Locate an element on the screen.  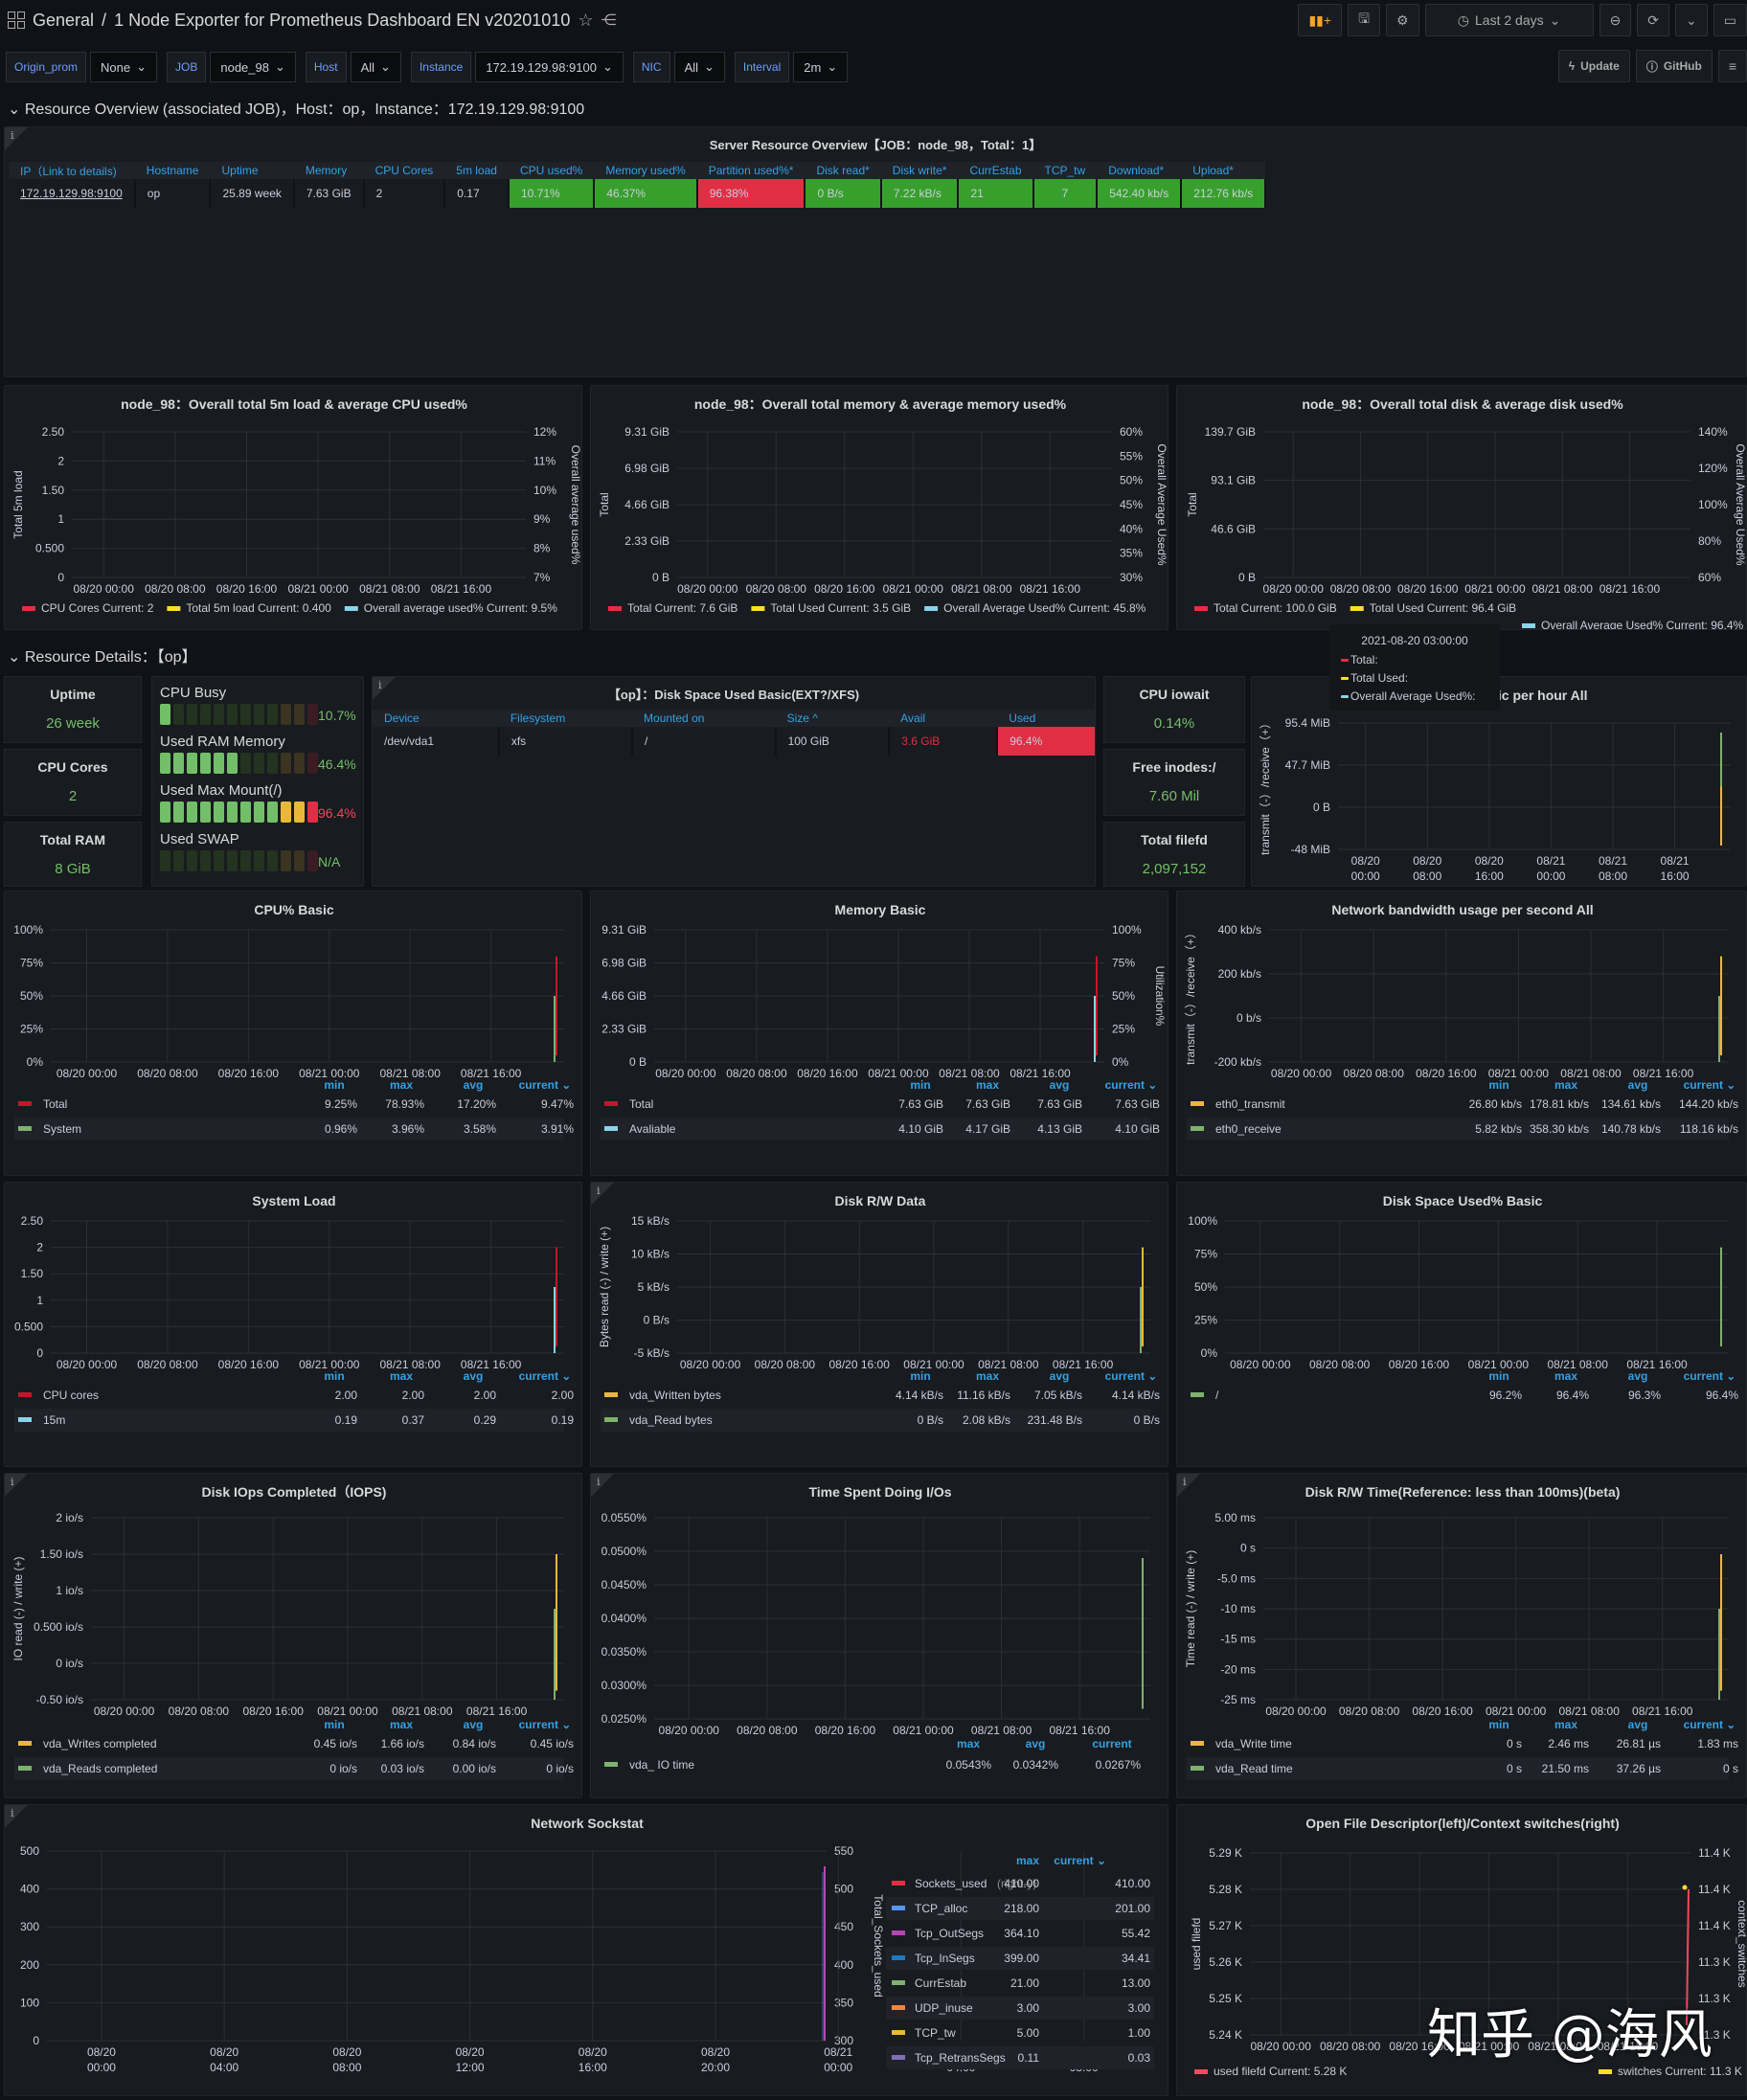
column-header: Filesystem is located at coordinates (565, 718).